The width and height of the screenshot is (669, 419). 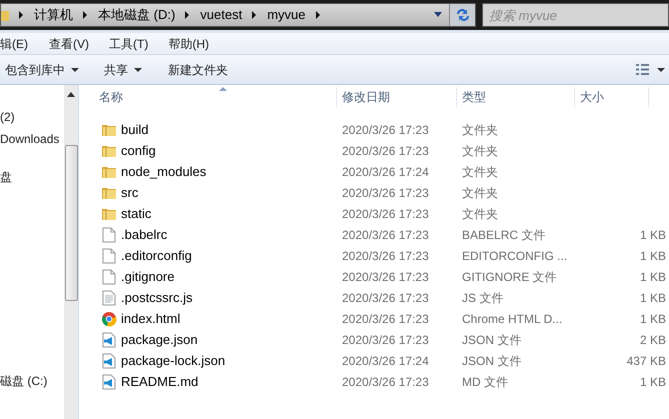 What do you see at coordinates (173, 360) in the screenshot?
I see `file-name: package-lock.json` at bounding box center [173, 360].